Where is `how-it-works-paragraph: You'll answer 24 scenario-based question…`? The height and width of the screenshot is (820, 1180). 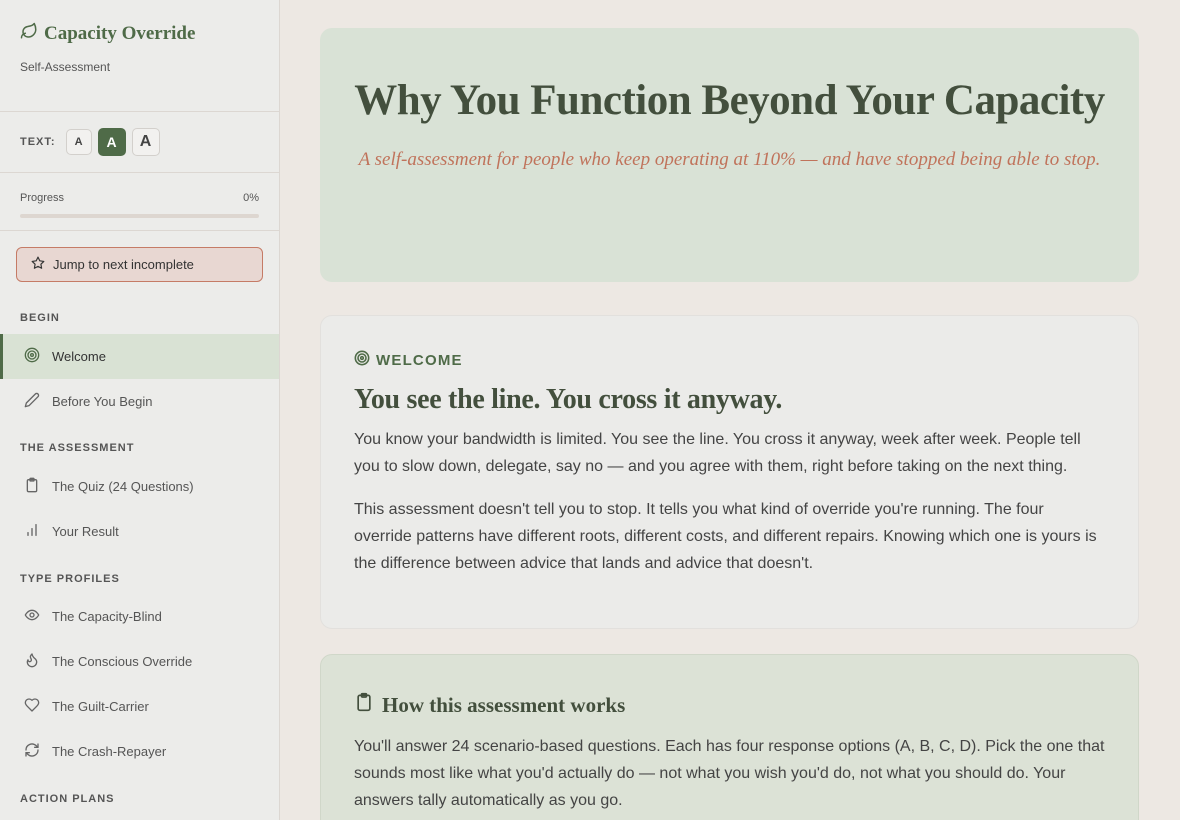 how-it-works-paragraph: You'll answer 24 scenario-based question… is located at coordinates (729, 773).